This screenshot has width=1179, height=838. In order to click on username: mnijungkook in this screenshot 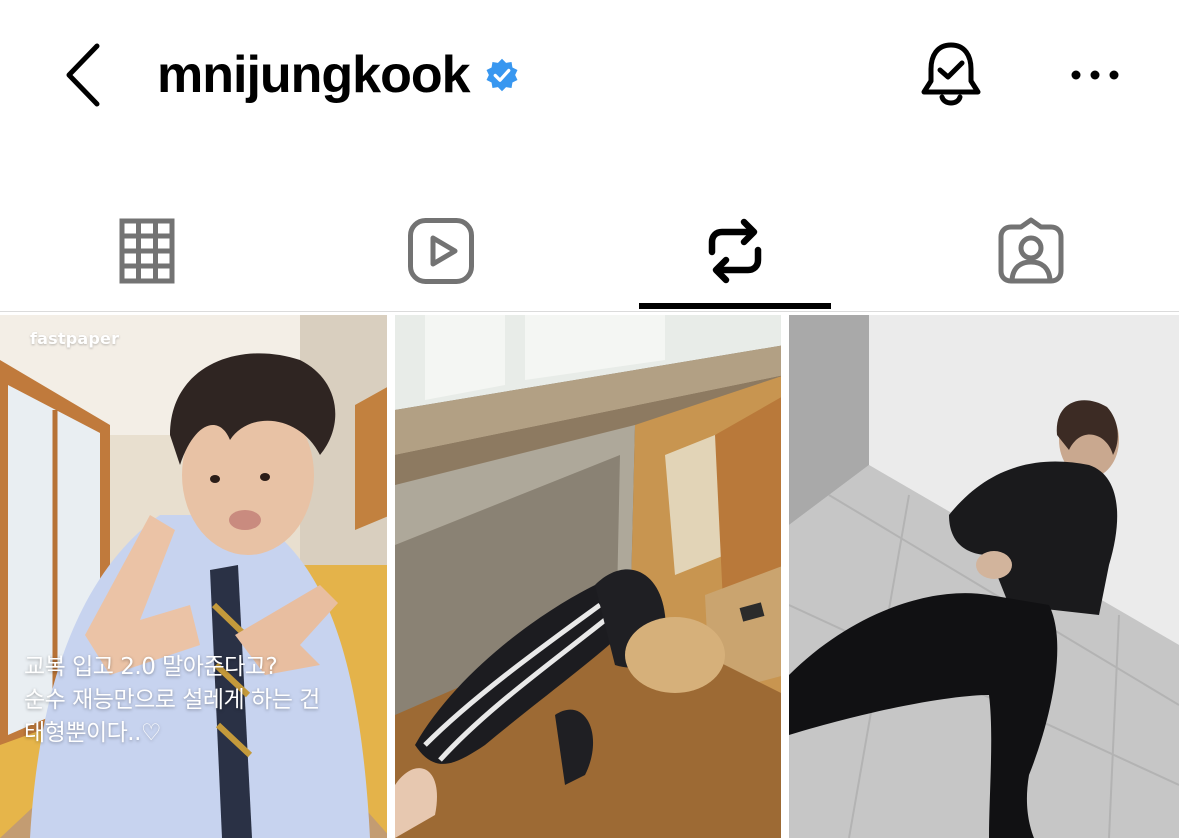, I will do `click(314, 75)`.